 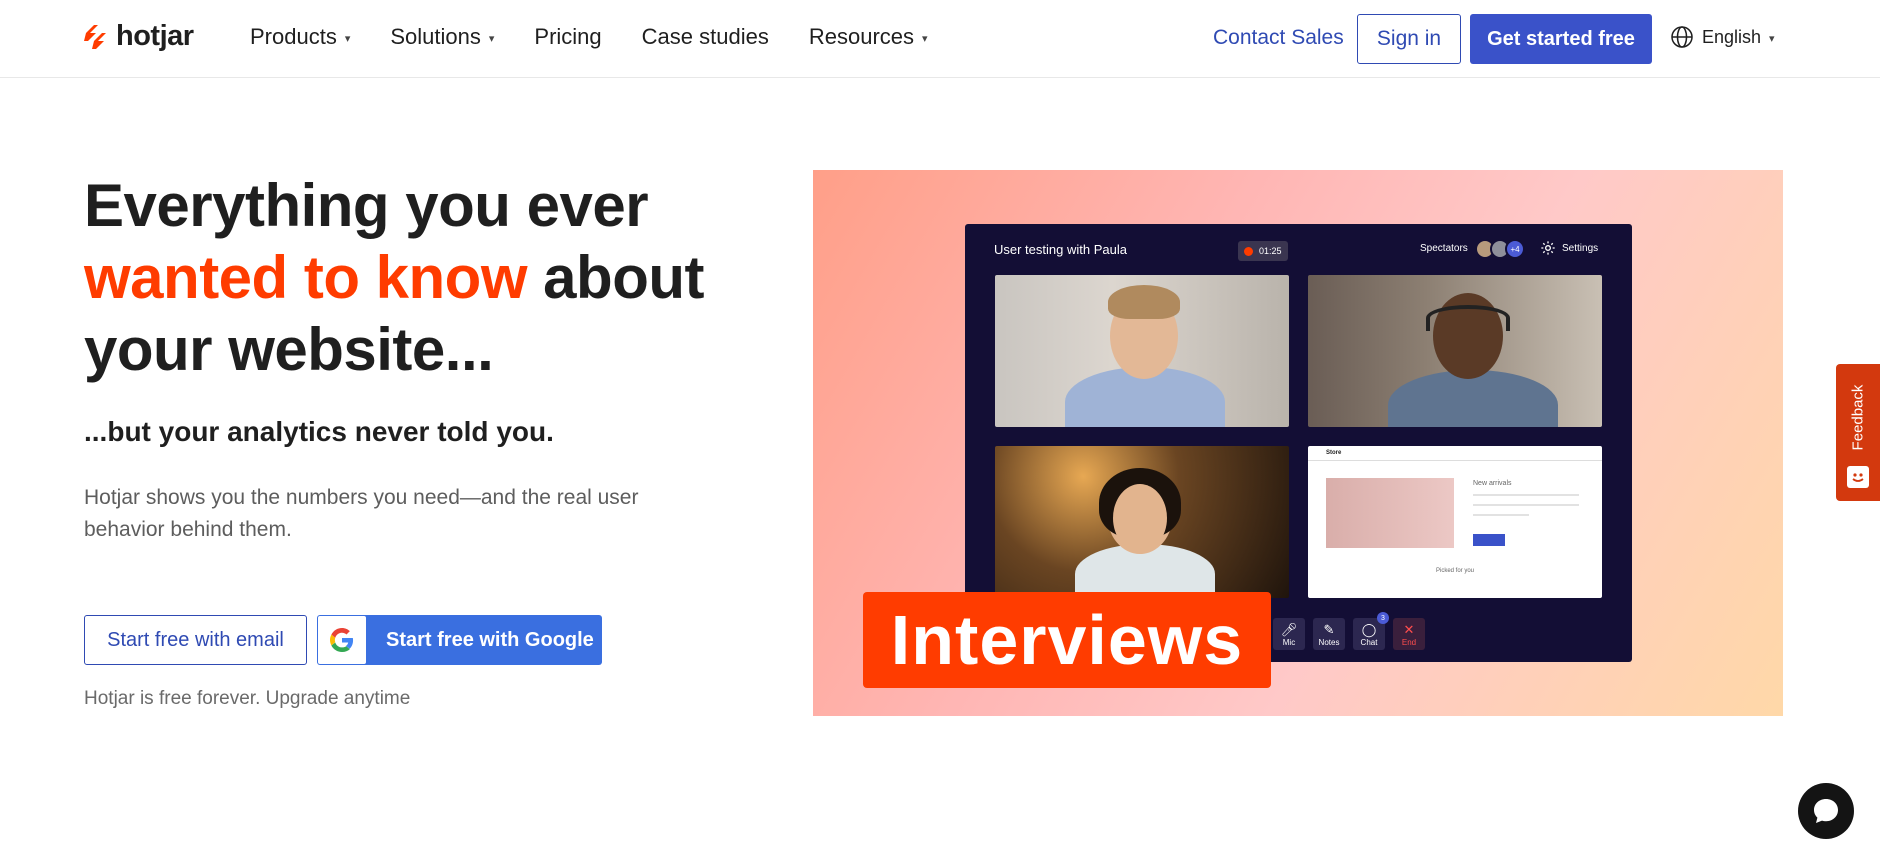 What do you see at coordinates (1067, 640) in the screenshot?
I see `interviews-caption: Interviews` at bounding box center [1067, 640].